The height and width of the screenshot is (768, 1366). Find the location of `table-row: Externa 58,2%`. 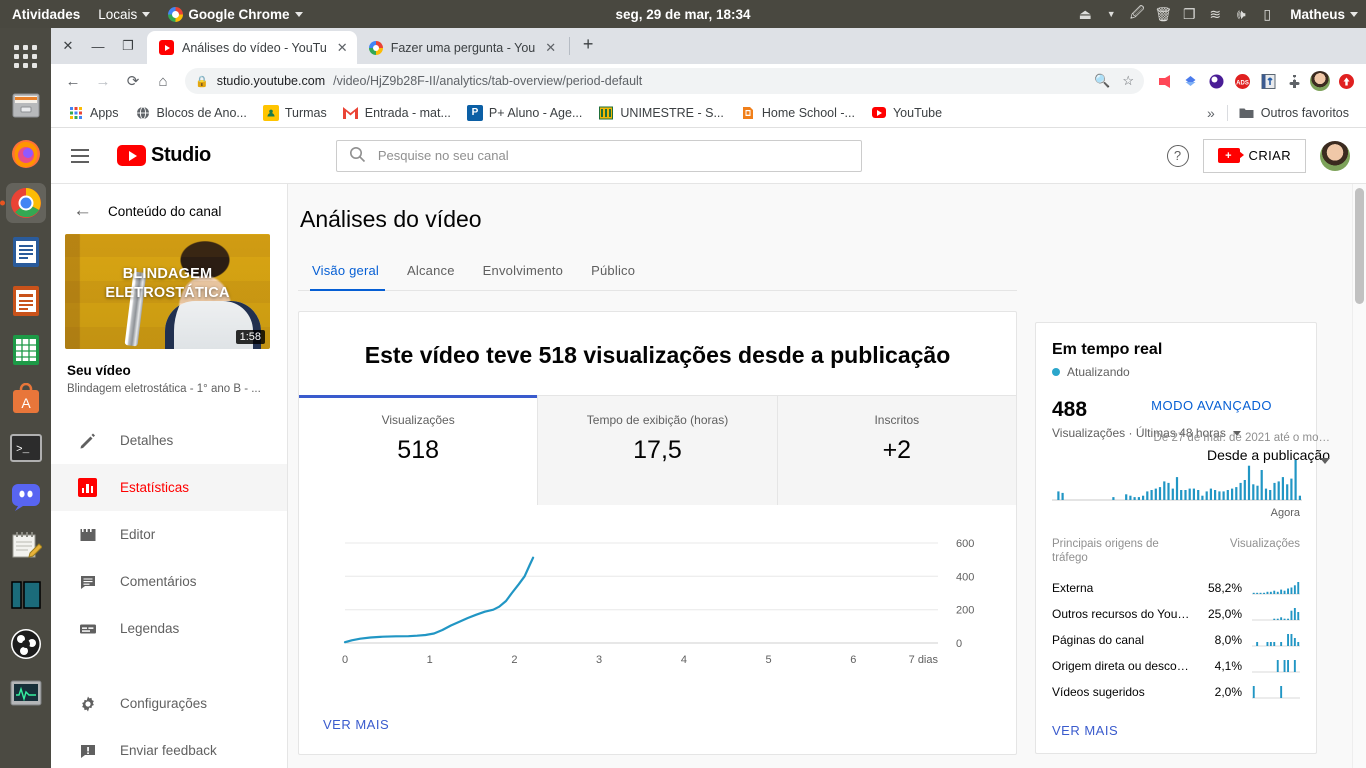

table-row: Externa 58,2% is located at coordinates (1176, 588).